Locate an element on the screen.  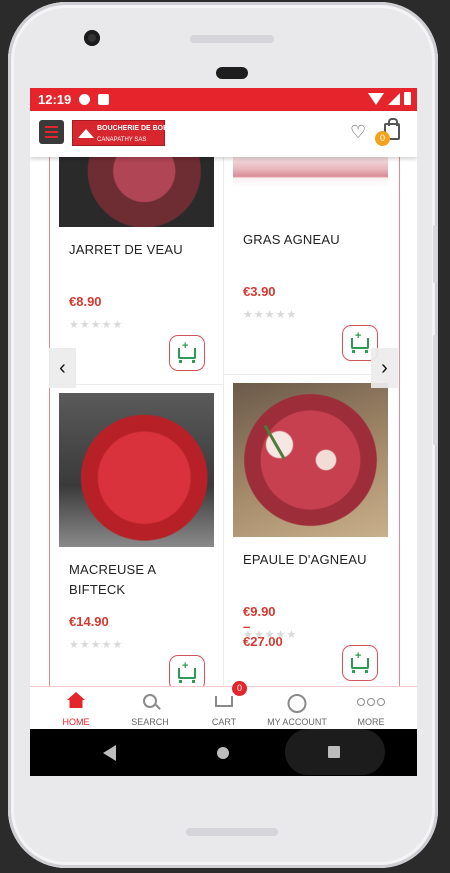
front-camera is located at coordinates (92, 38).